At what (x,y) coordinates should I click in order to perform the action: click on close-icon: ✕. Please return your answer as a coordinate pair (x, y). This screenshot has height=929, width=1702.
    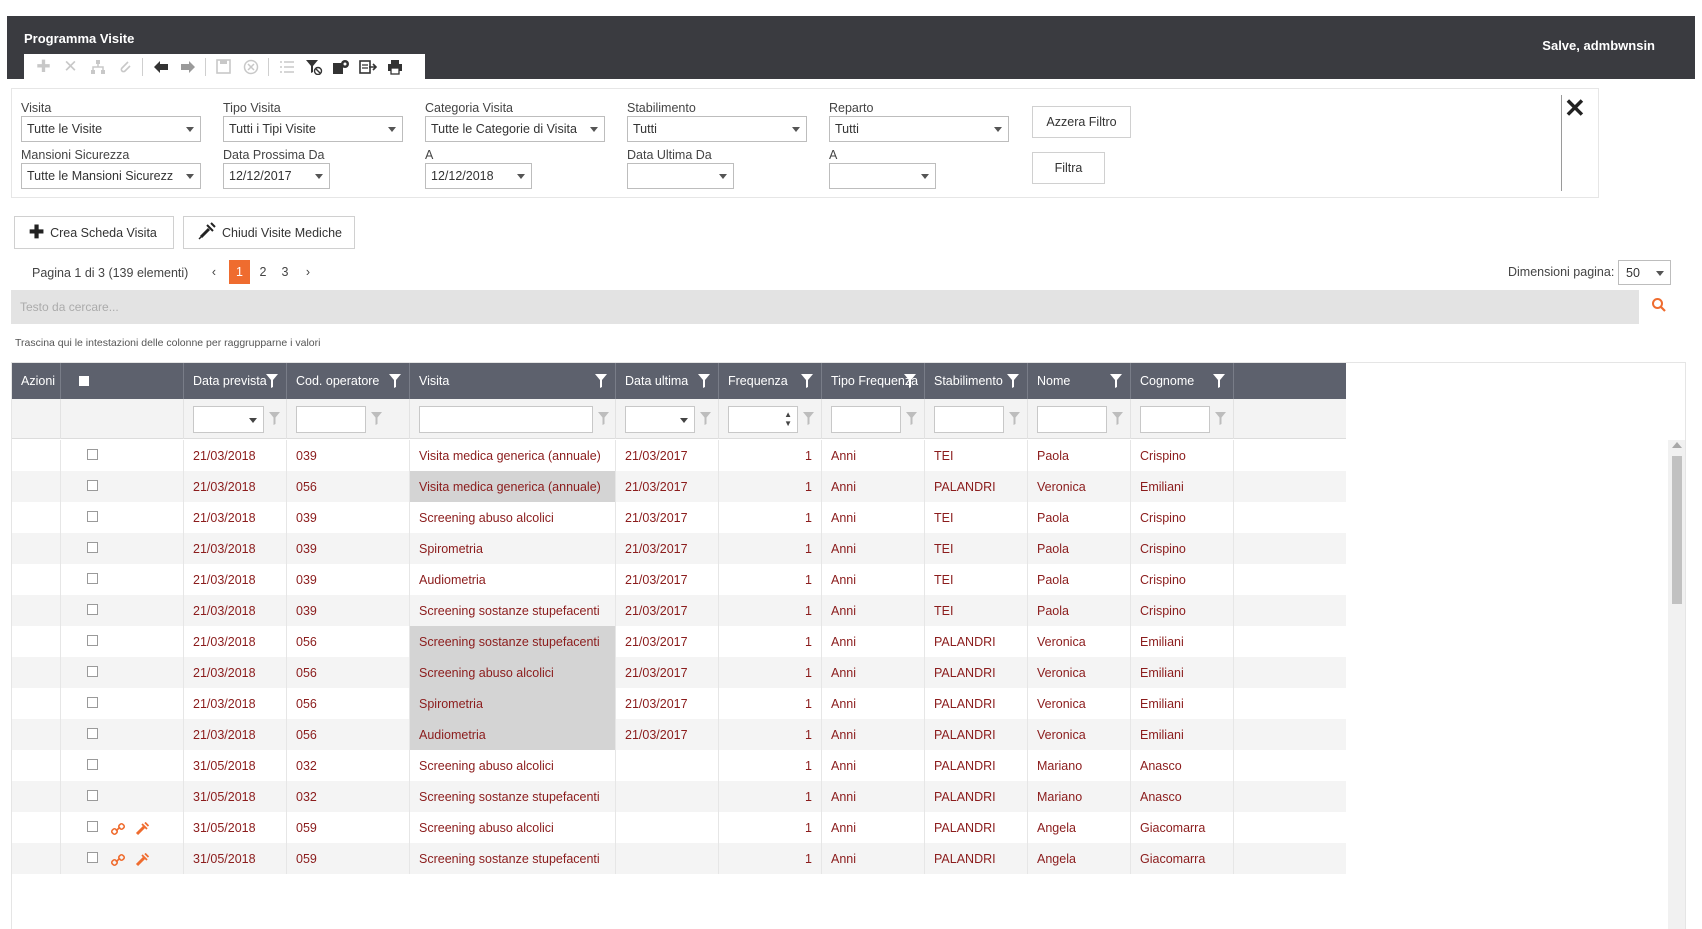
    Looking at the image, I should click on (1575, 108).